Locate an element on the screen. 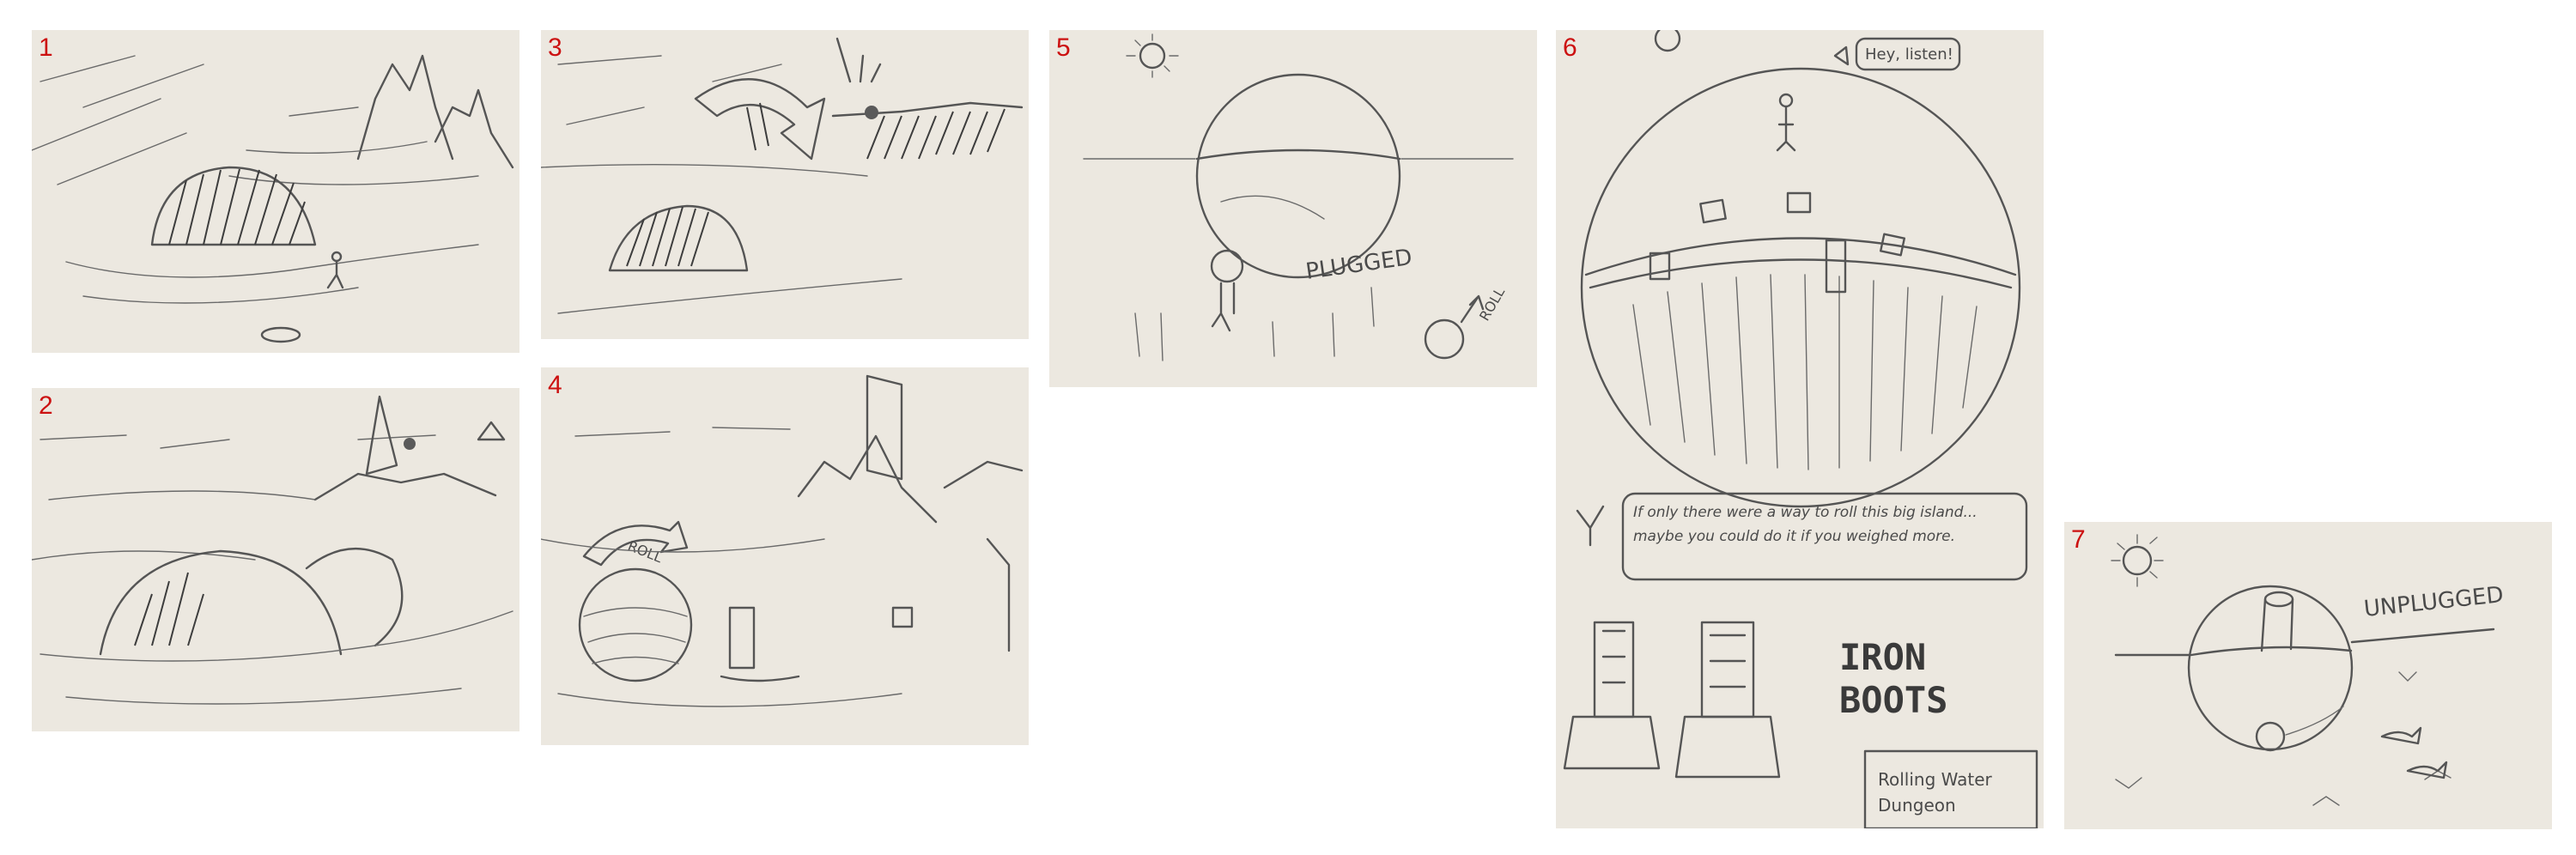 The height and width of the screenshot is (855, 2576). sketch-plugged-sphere: PLUGGED ROLL is located at coordinates (1298, 197).